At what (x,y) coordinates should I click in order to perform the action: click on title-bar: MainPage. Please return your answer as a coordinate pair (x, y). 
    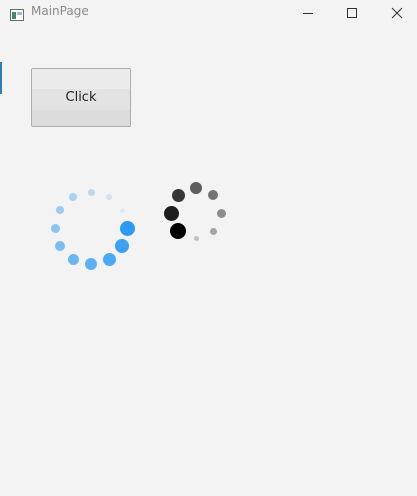
    Looking at the image, I should click on (208, 12).